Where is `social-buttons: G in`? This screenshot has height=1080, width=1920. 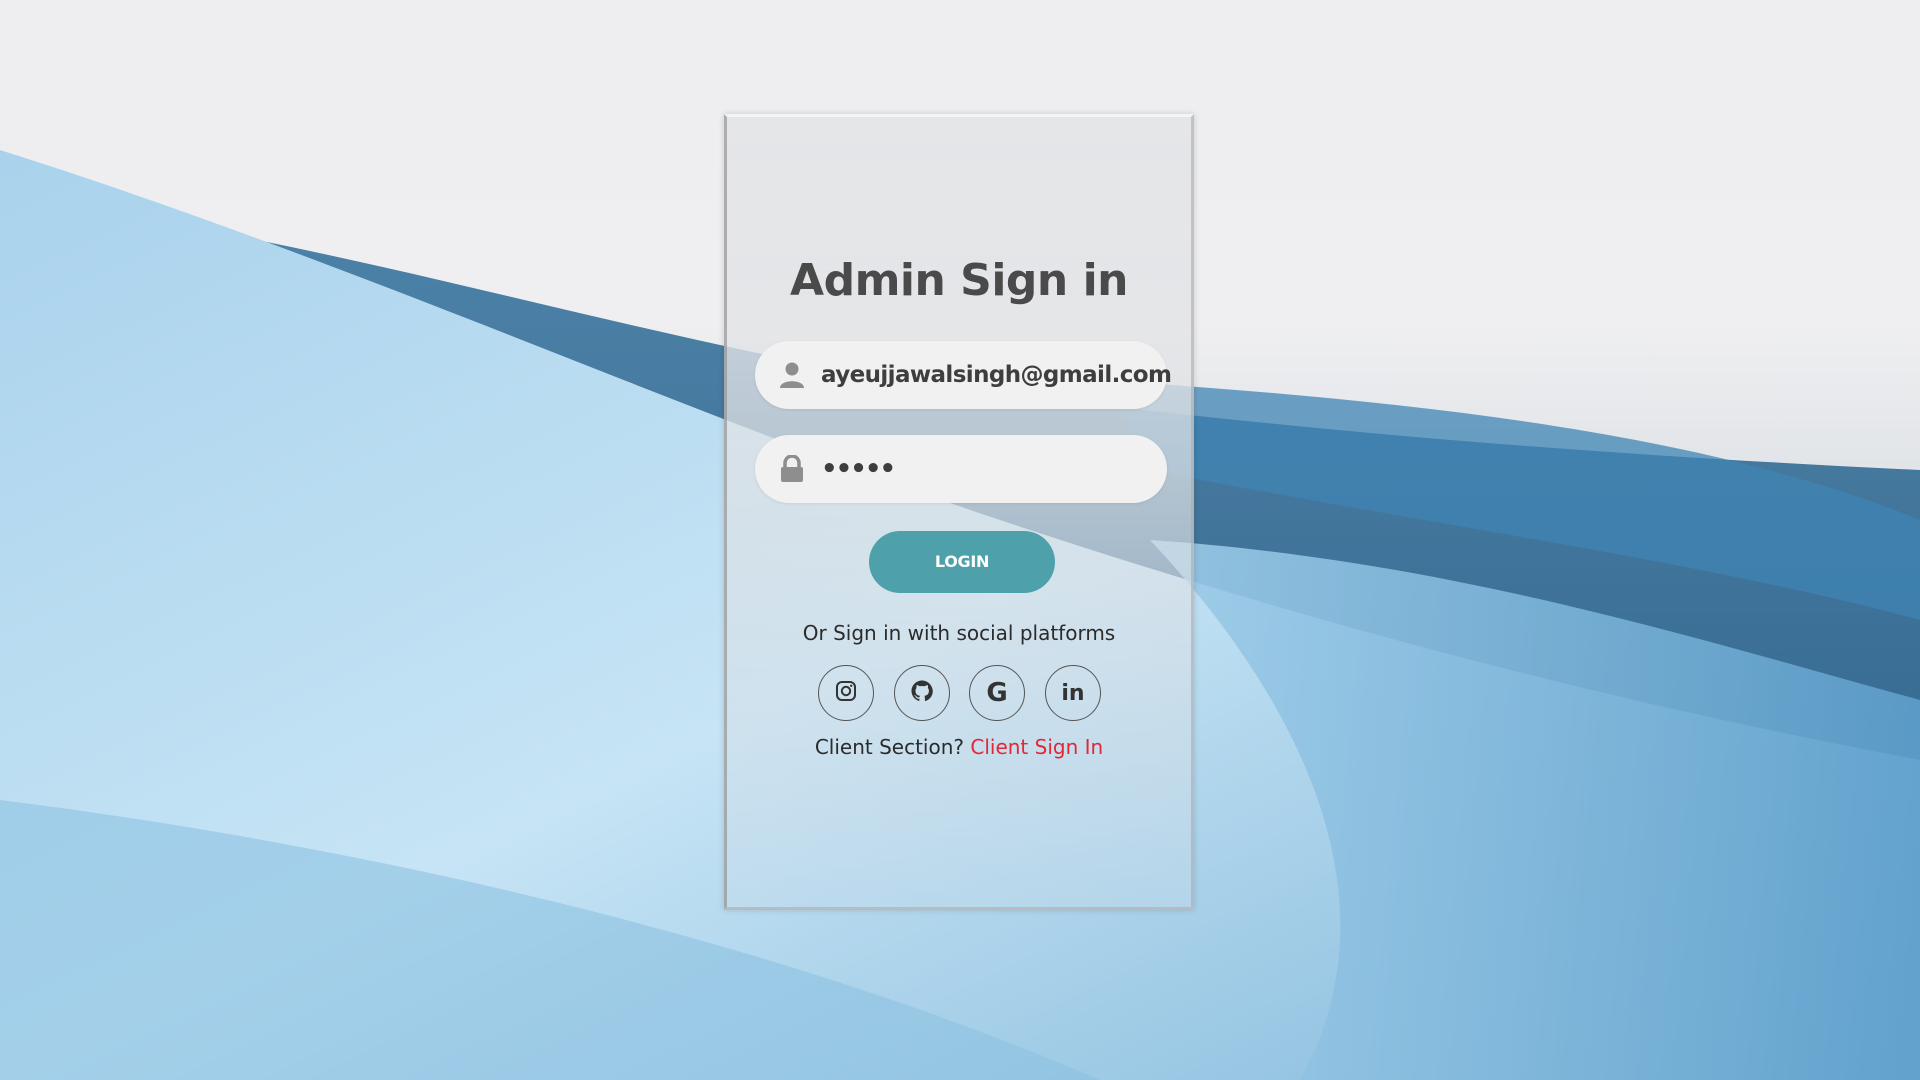 social-buttons: G in is located at coordinates (963, 694).